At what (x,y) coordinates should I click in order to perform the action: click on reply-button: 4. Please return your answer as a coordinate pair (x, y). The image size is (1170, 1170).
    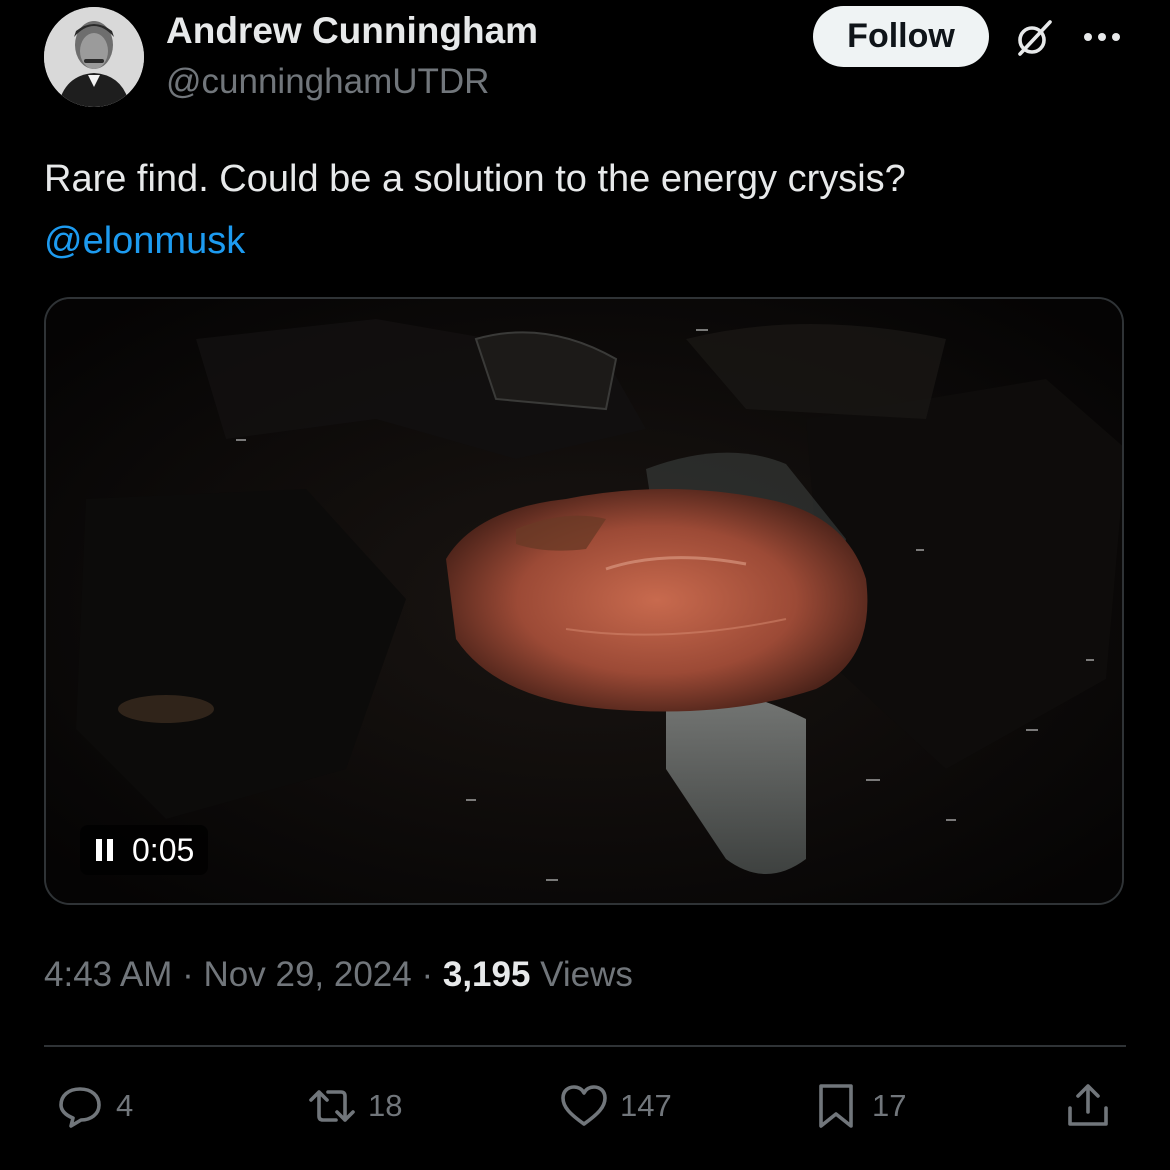
    Looking at the image, I should click on (93, 1106).